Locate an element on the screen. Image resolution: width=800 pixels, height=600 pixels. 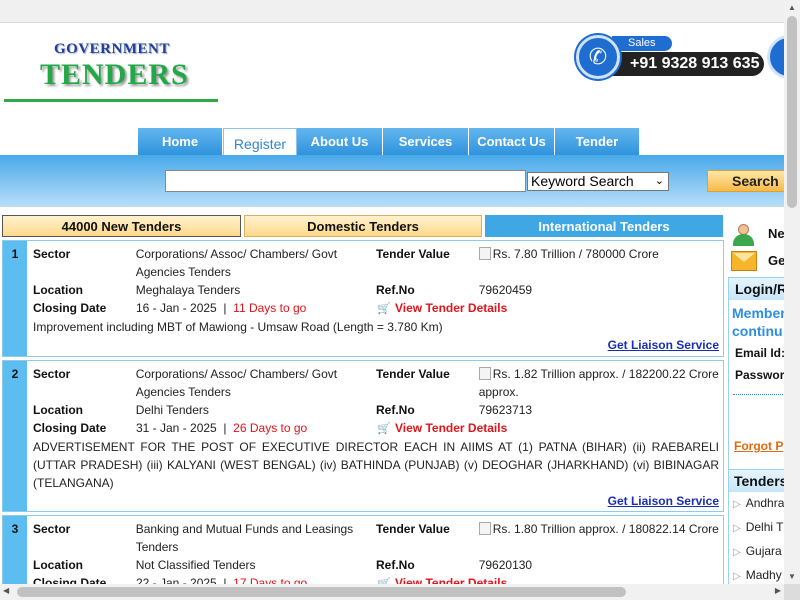
nav-tender: Tender is located at coordinates (597, 141).